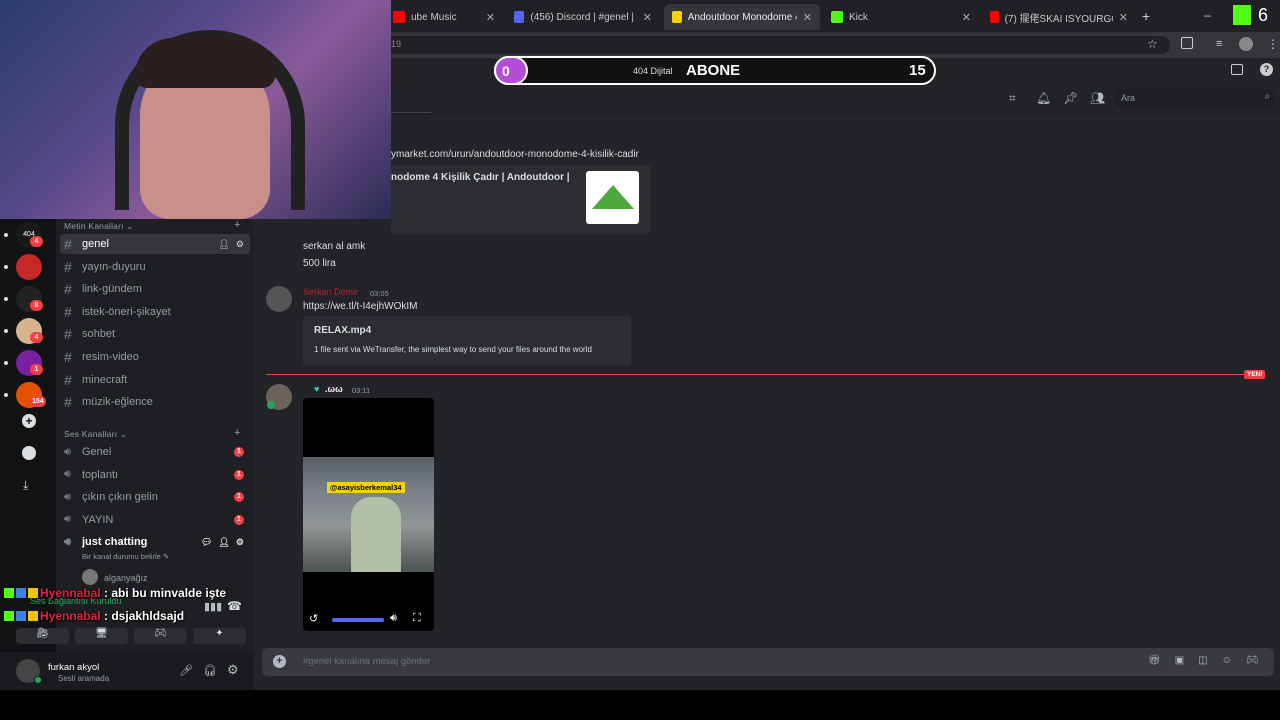  What do you see at coordinates (1227, 660) in the screenshot?
I see `emoji-icon: ☺` at bounding box center [1227, 660].